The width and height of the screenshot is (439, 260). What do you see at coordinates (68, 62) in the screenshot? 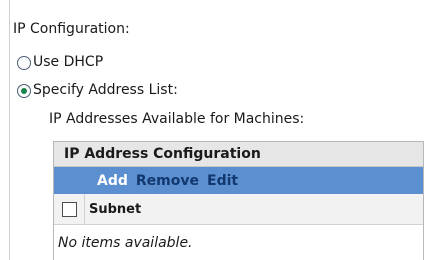
I see `use-dhcp-label: Use DHCP` at bounding box center [68, 62].